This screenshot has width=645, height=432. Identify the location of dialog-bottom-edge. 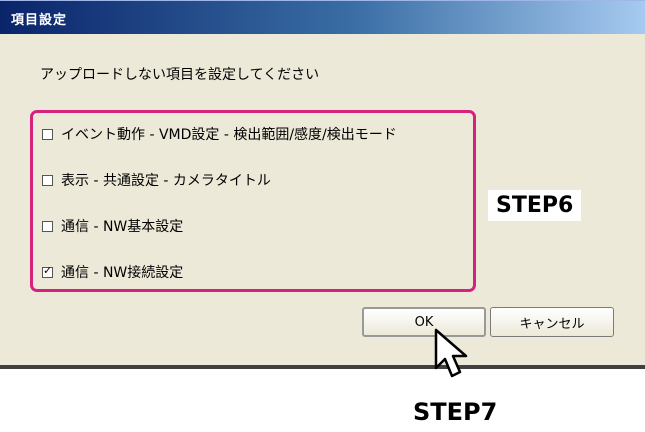
(322, 367).